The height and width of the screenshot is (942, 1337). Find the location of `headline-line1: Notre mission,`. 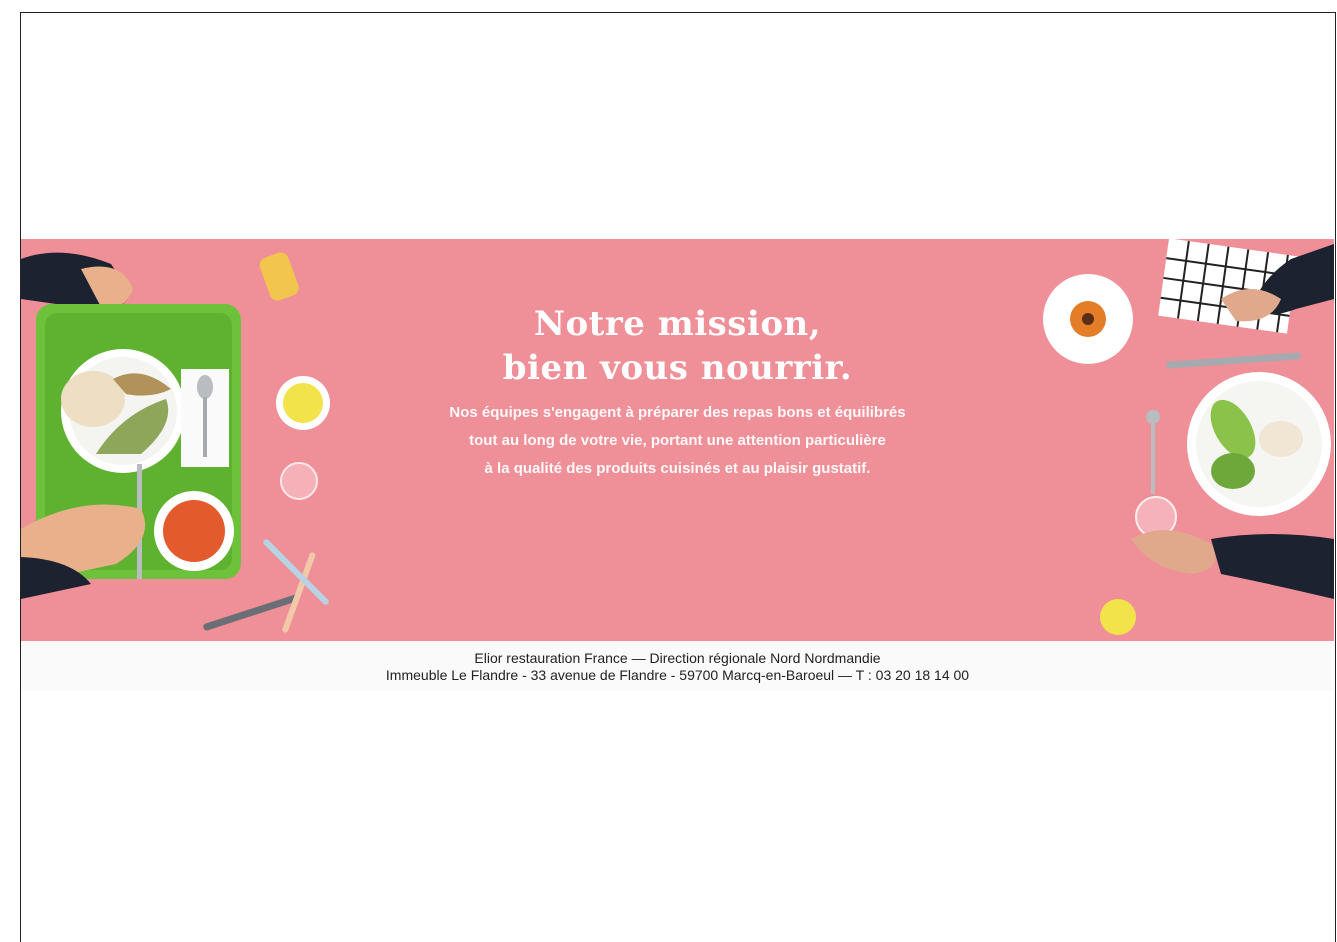

headline-line1: Notre mission, is located at coordinates (677, 324).